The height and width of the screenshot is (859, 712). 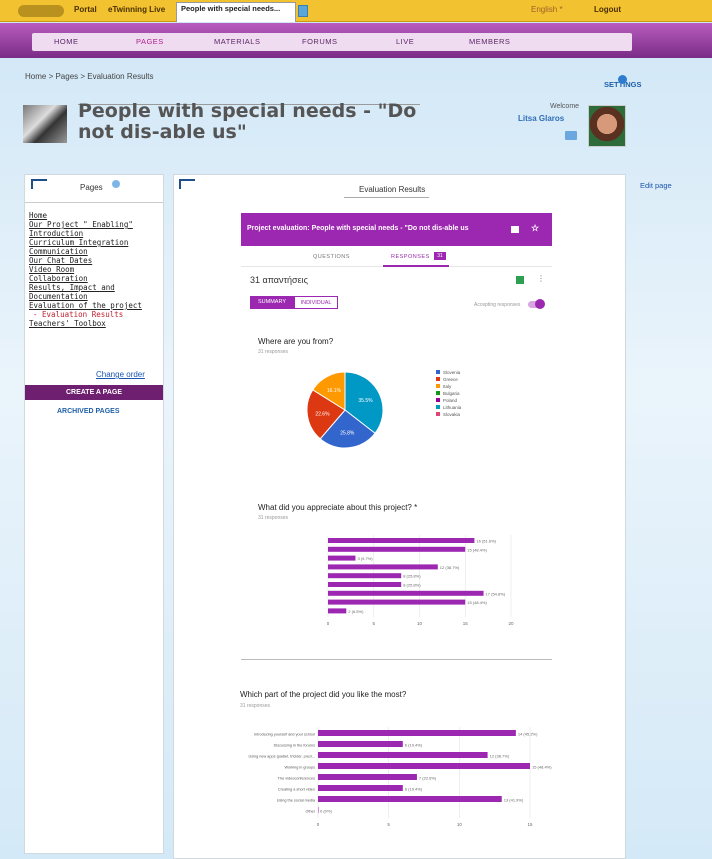 I want to click on category-label: Discussing in the forums, so click(x=294, y=746).